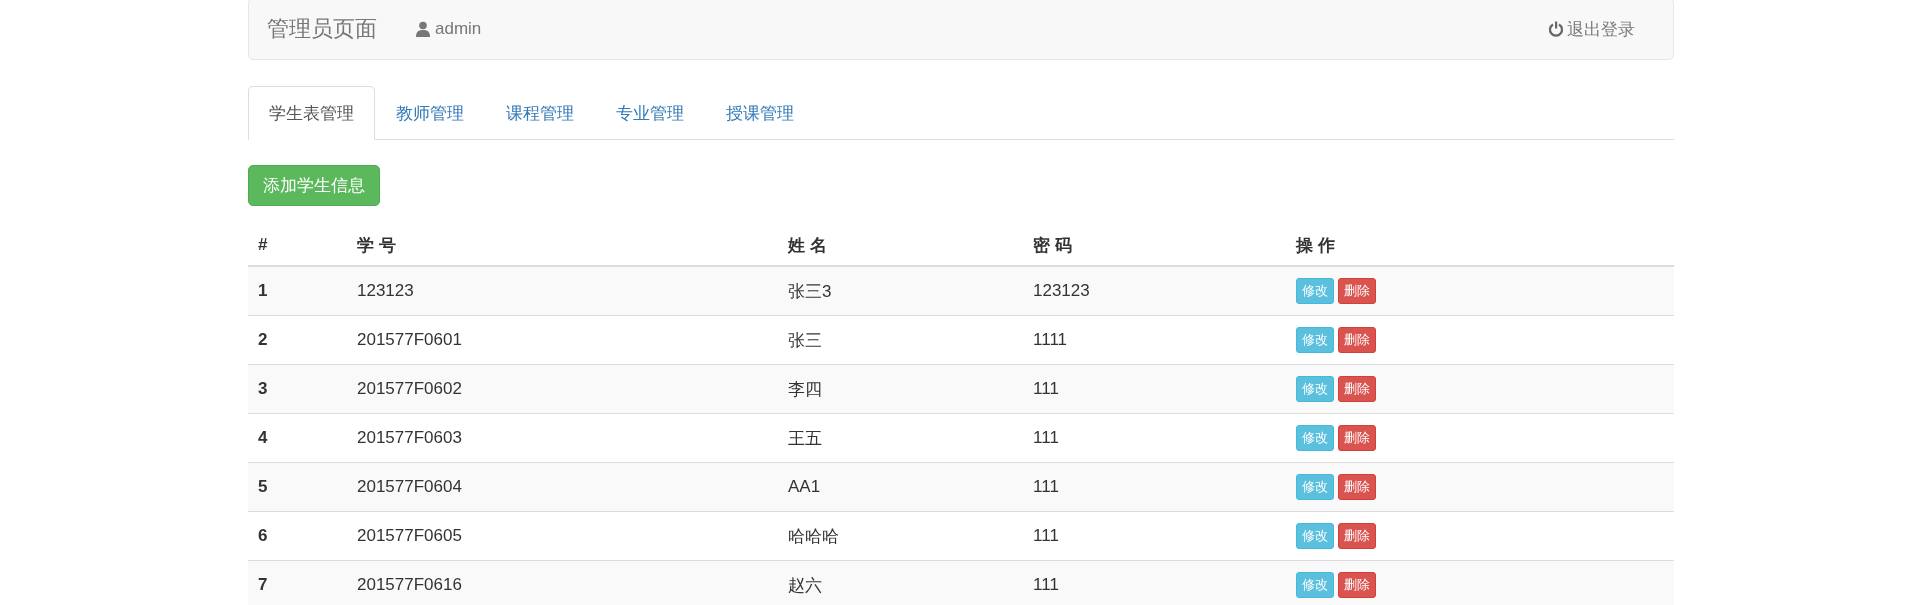  What do you see at coordinates (562, 438) in the screenshot?
I see `table-cell: 201577F0603` at bounding box center [562, 438].